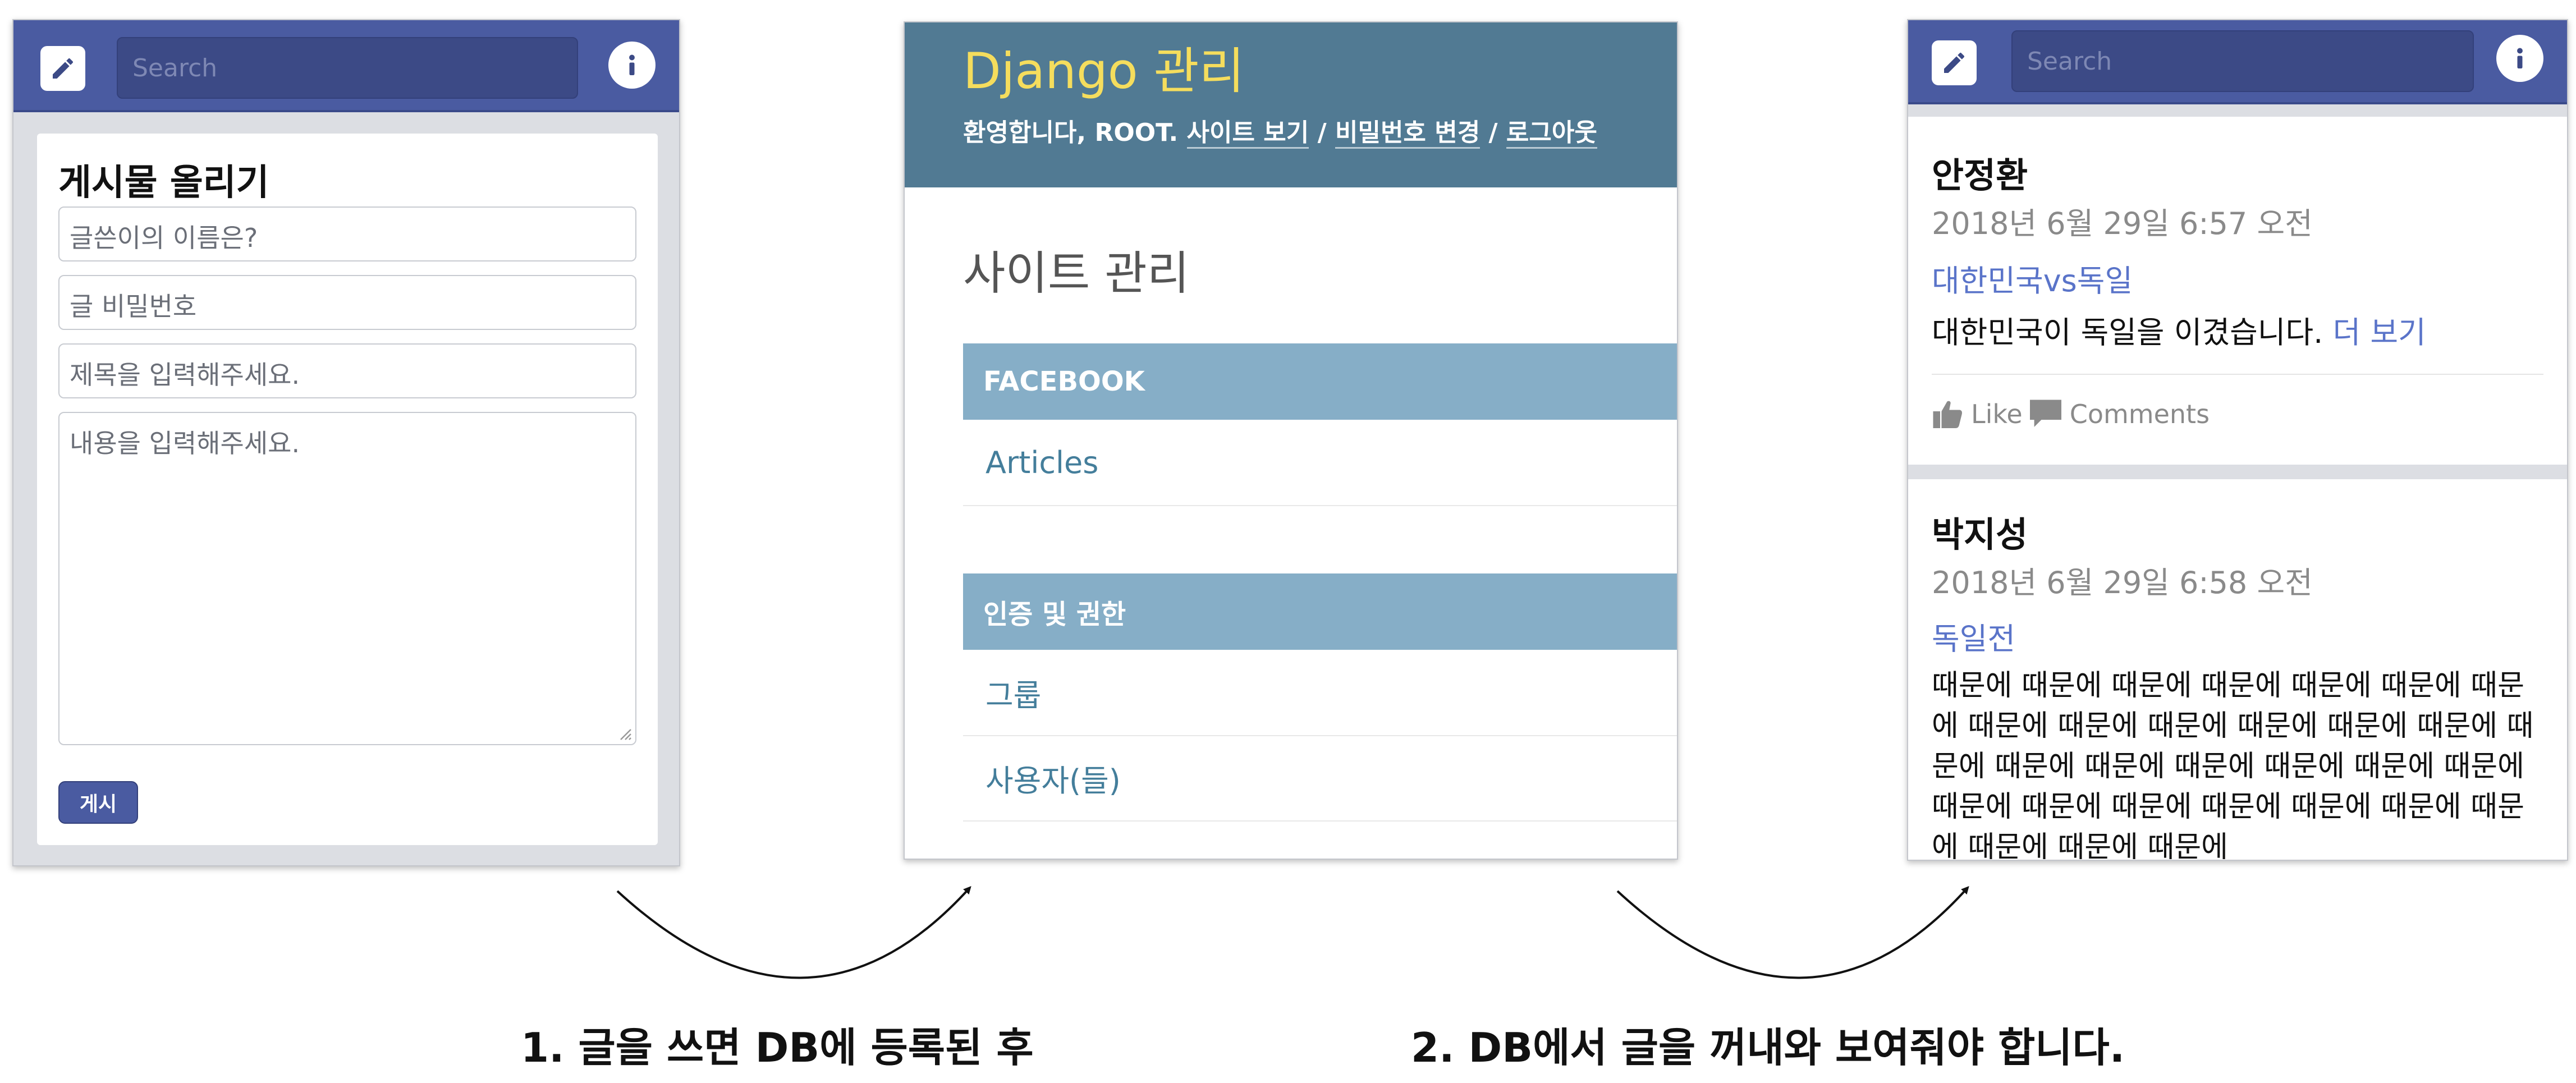 The image size is (2576, 1083). Describe the element at coordinates (777, 1047) in the screenshot. I see `caption-step-1: 1. 글을 쓰면 DB에 등록된 후` at that location.